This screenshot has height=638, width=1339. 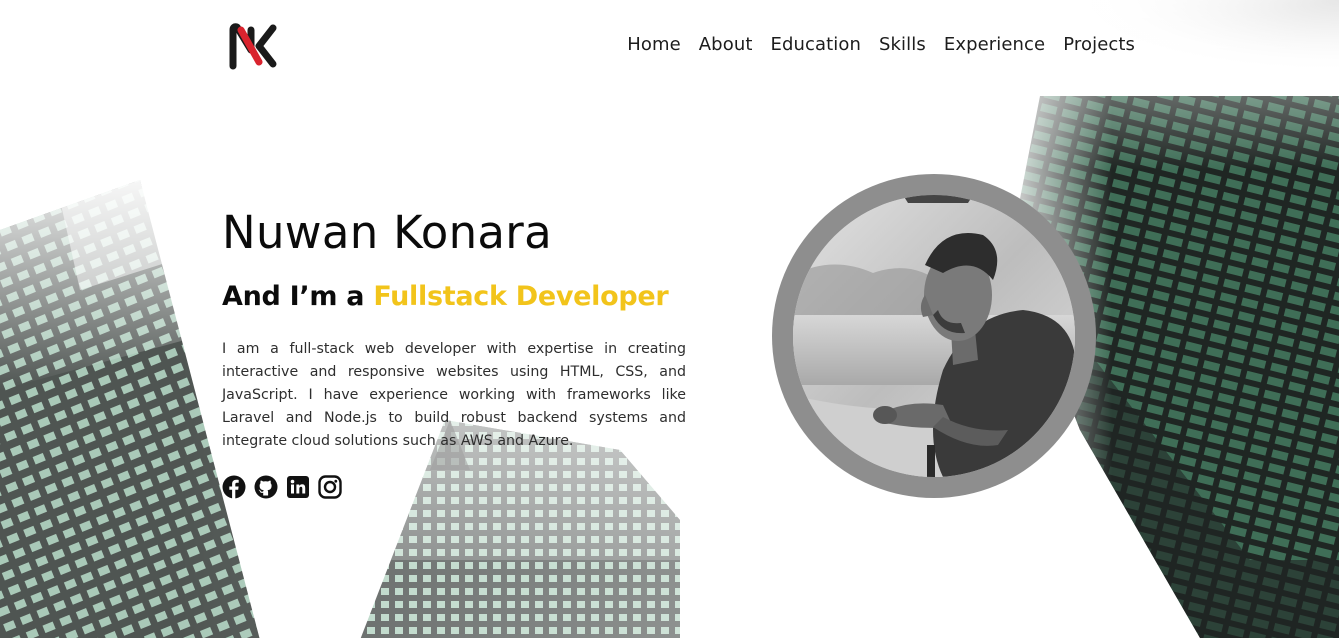 What do you see at coordinates (234, 487) in the screenshot?
I see `facebook-icon` at bounding box center [234, 487].